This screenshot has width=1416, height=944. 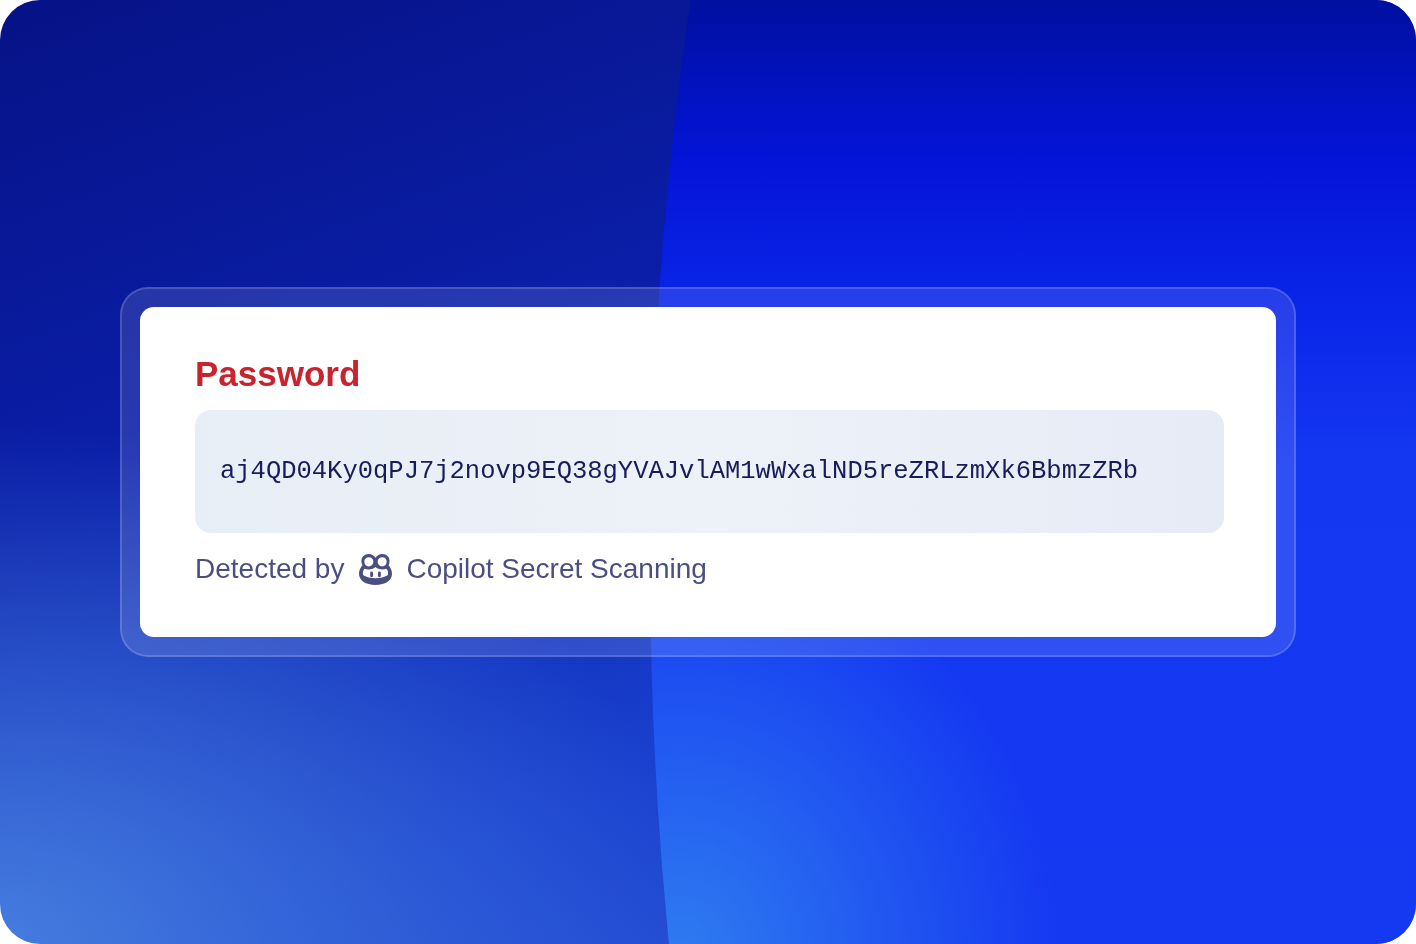 I want to click on goggled-face-icon, so click(x=376, y=569).